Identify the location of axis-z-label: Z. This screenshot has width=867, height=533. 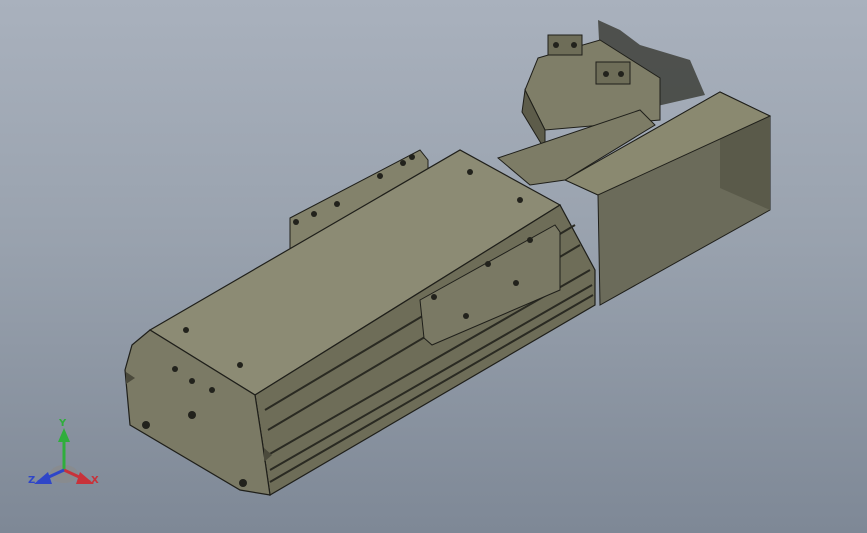
(32, 480).